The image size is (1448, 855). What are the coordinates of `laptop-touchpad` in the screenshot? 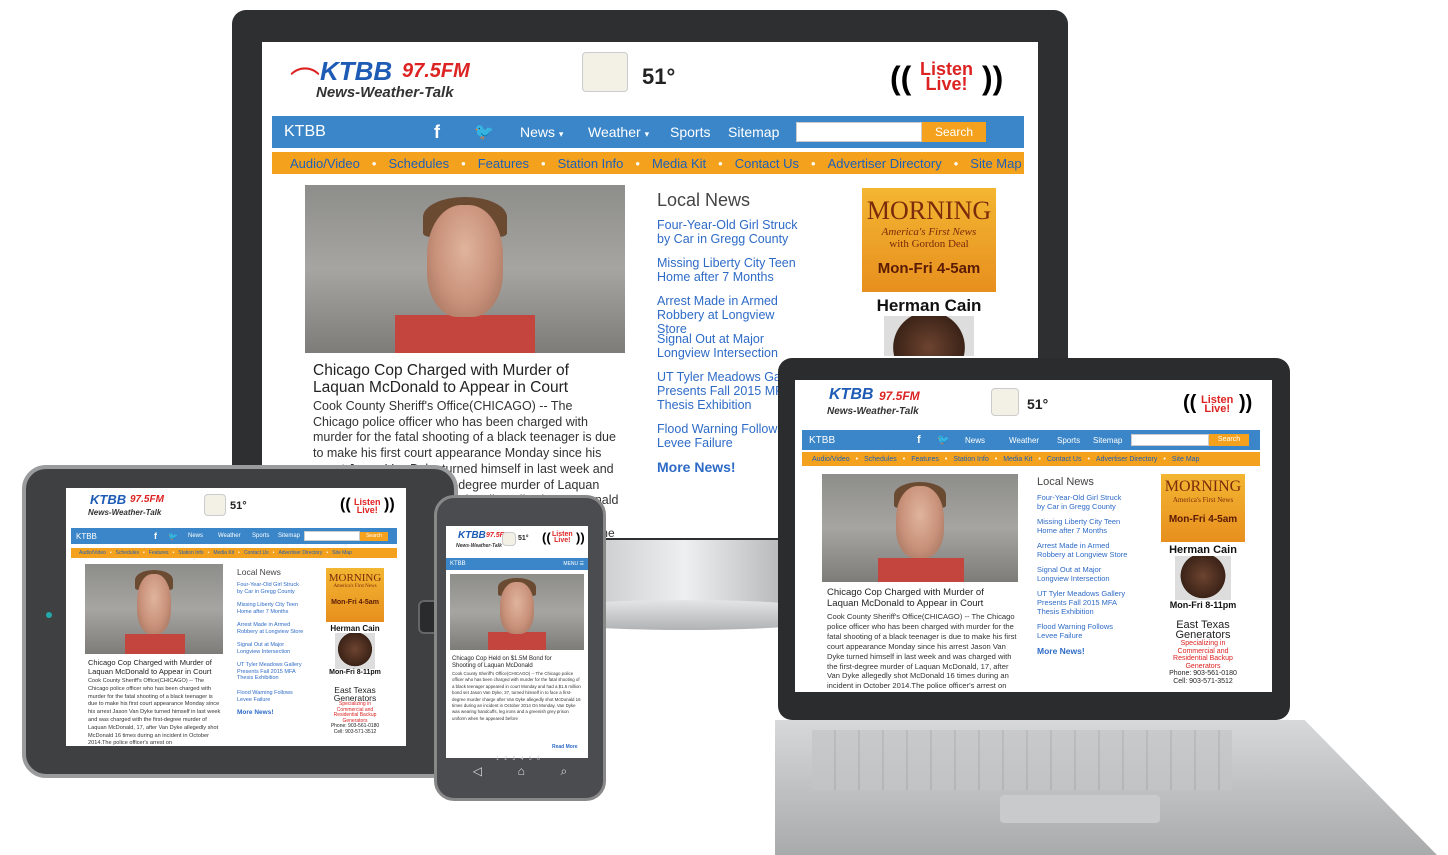 It's located at (1080, 809).